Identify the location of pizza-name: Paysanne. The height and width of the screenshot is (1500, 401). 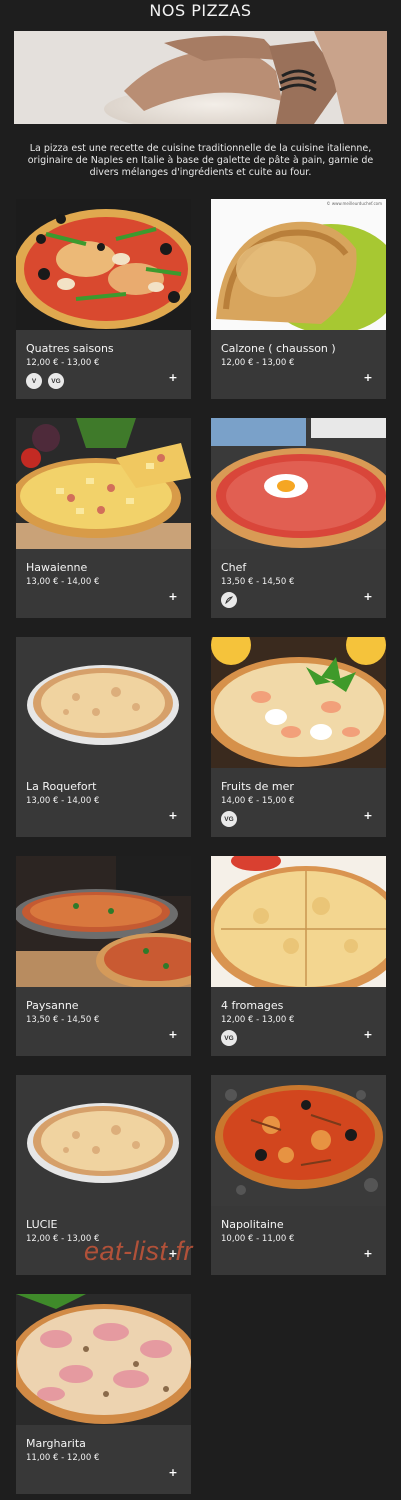
(52, 1005).